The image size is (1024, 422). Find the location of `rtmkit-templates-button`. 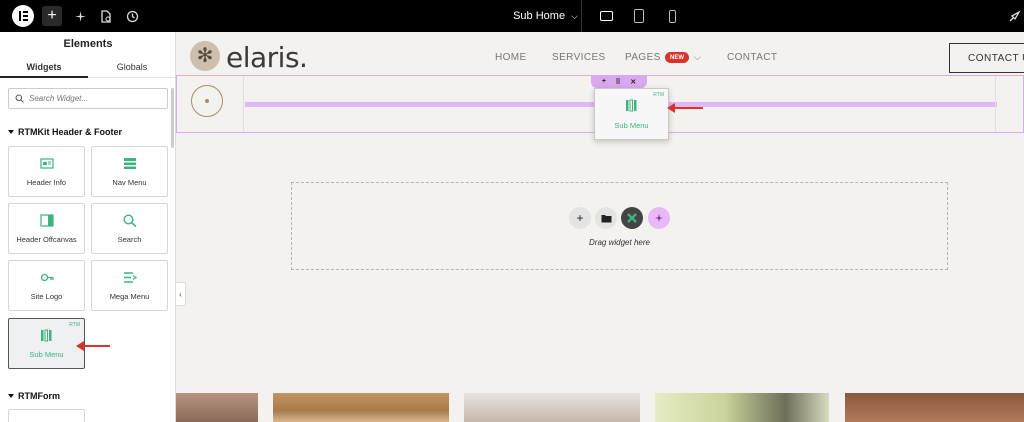

rtmkit-templates-button is located at coordinates (632, 218).